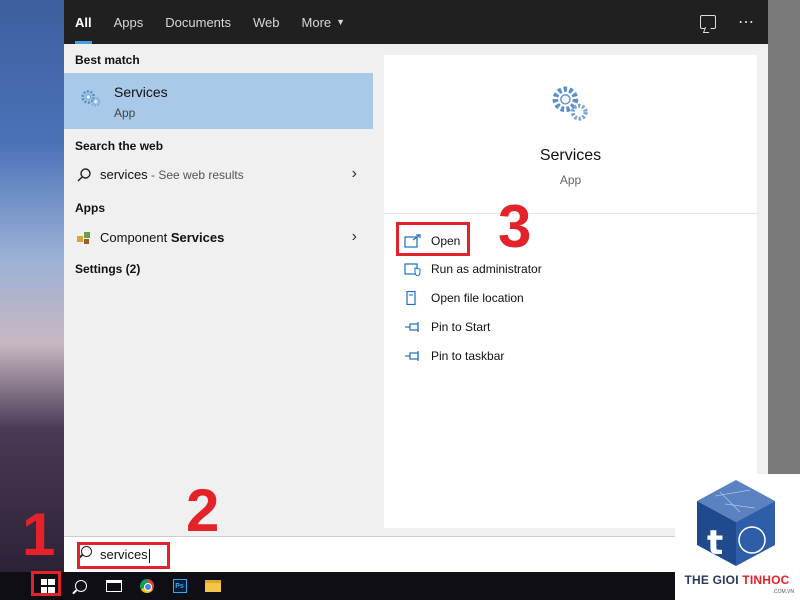 The height and width of the screenshot is (600, 800). I want to click on tab-web: Web, so click(266, 22).